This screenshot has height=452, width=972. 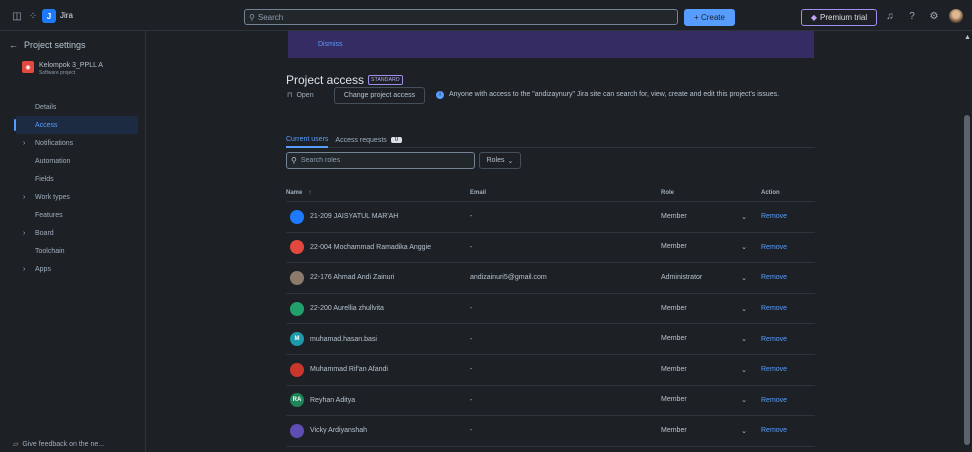 I want to click on gem-icon: ◆, so click(x=814, y=17).